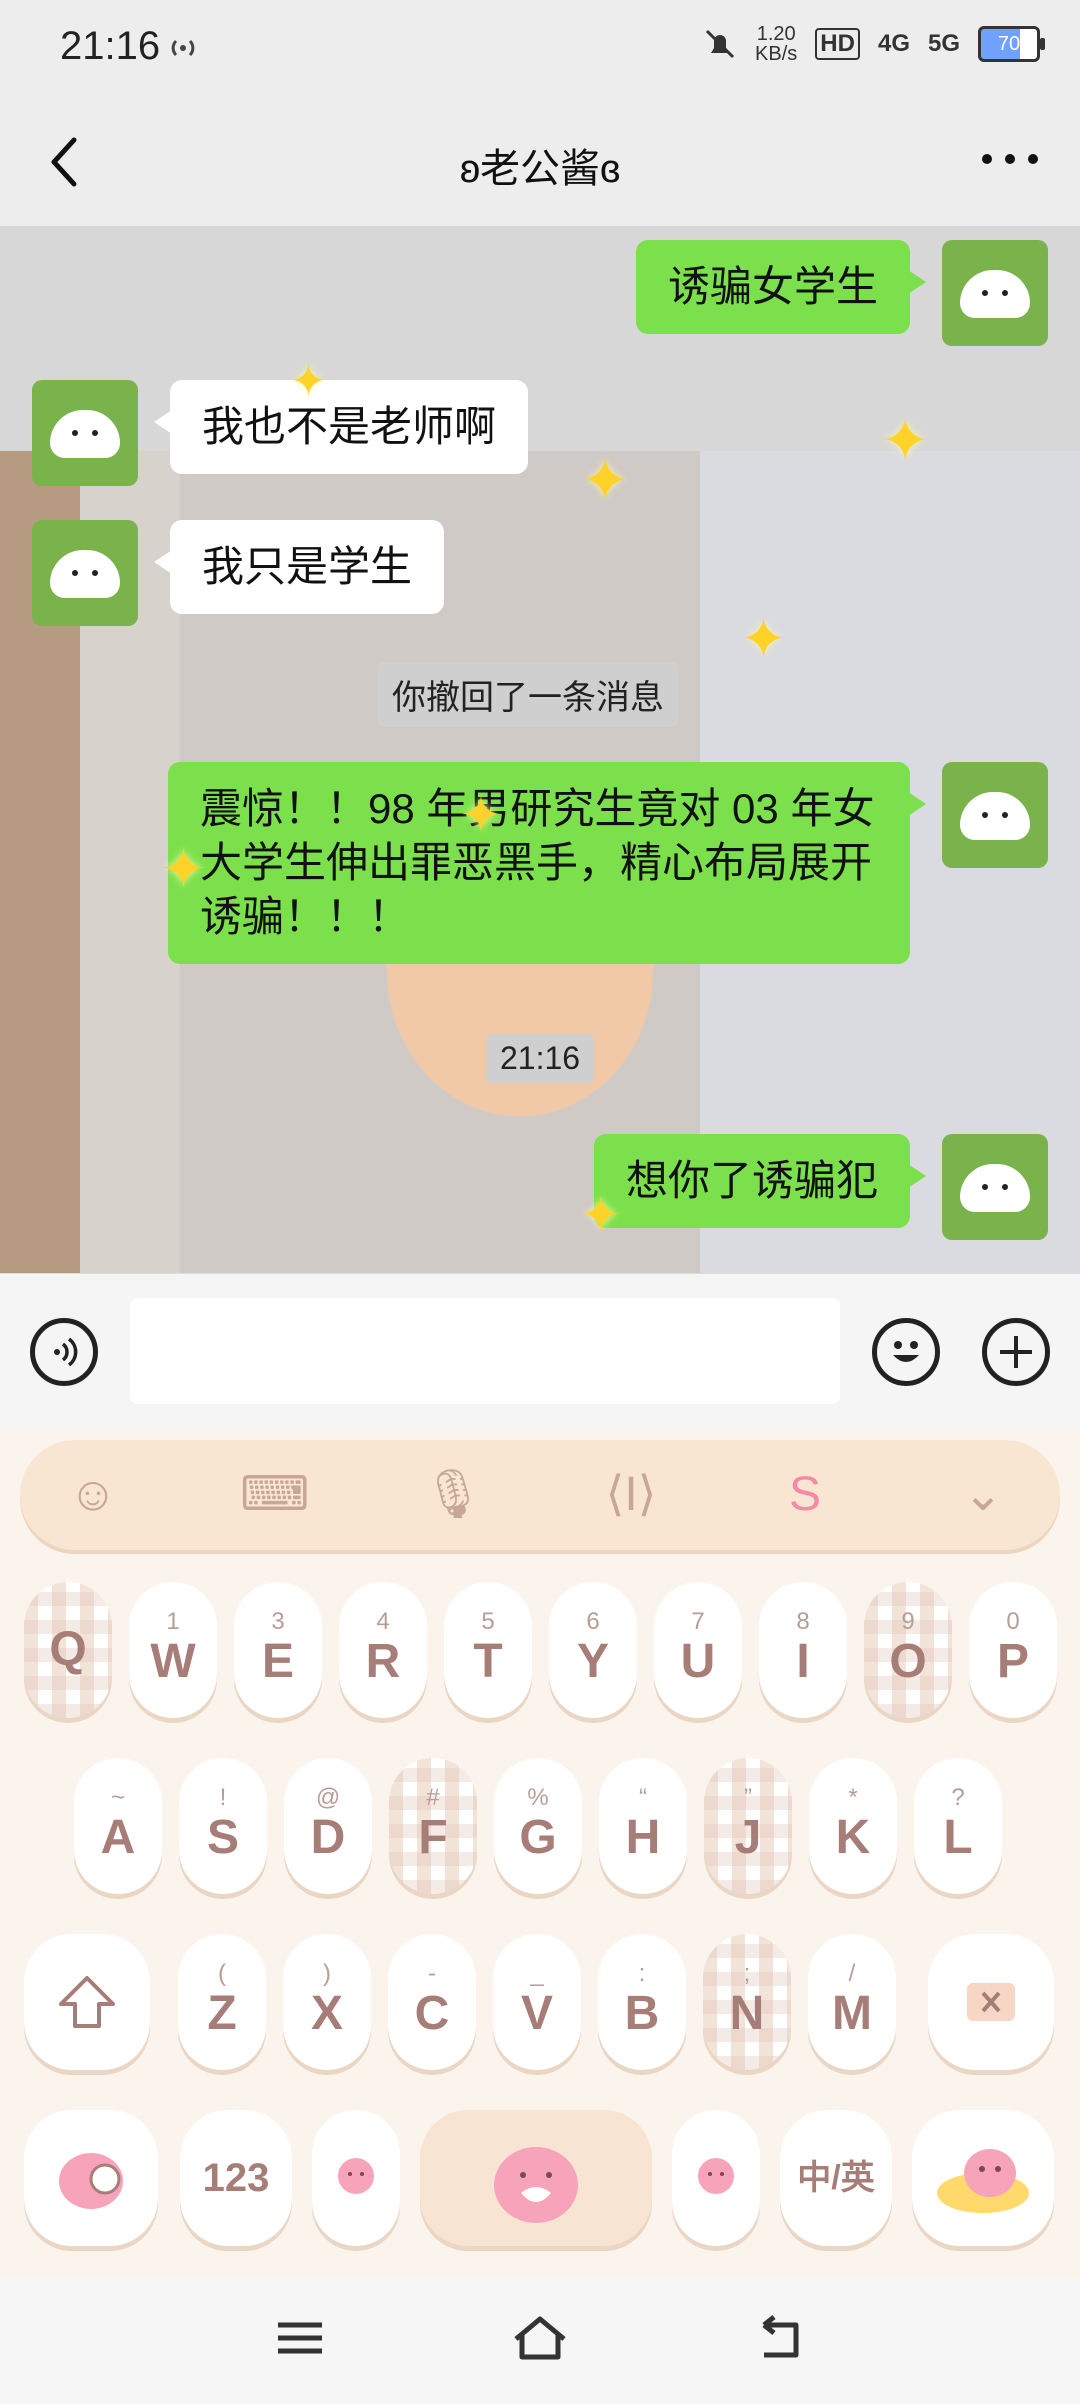 This screenshot has height=2404, width=1080. Describe the element at coordinates (716, 2178) in the screenshot. I see `comma-key` at that location.